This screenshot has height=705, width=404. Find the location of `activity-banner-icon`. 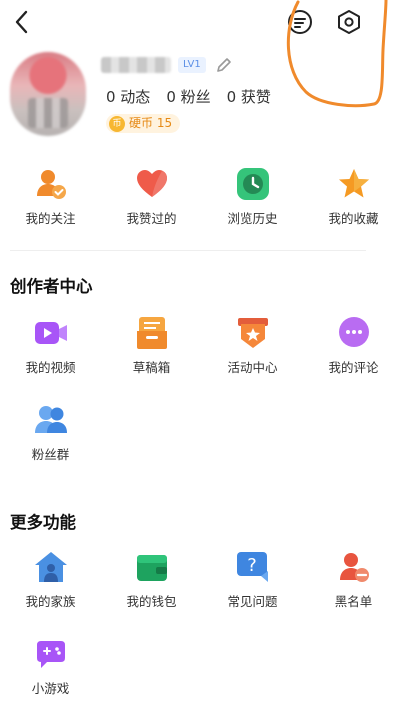

activity-banner-icon is located at coordinates (252, 333).